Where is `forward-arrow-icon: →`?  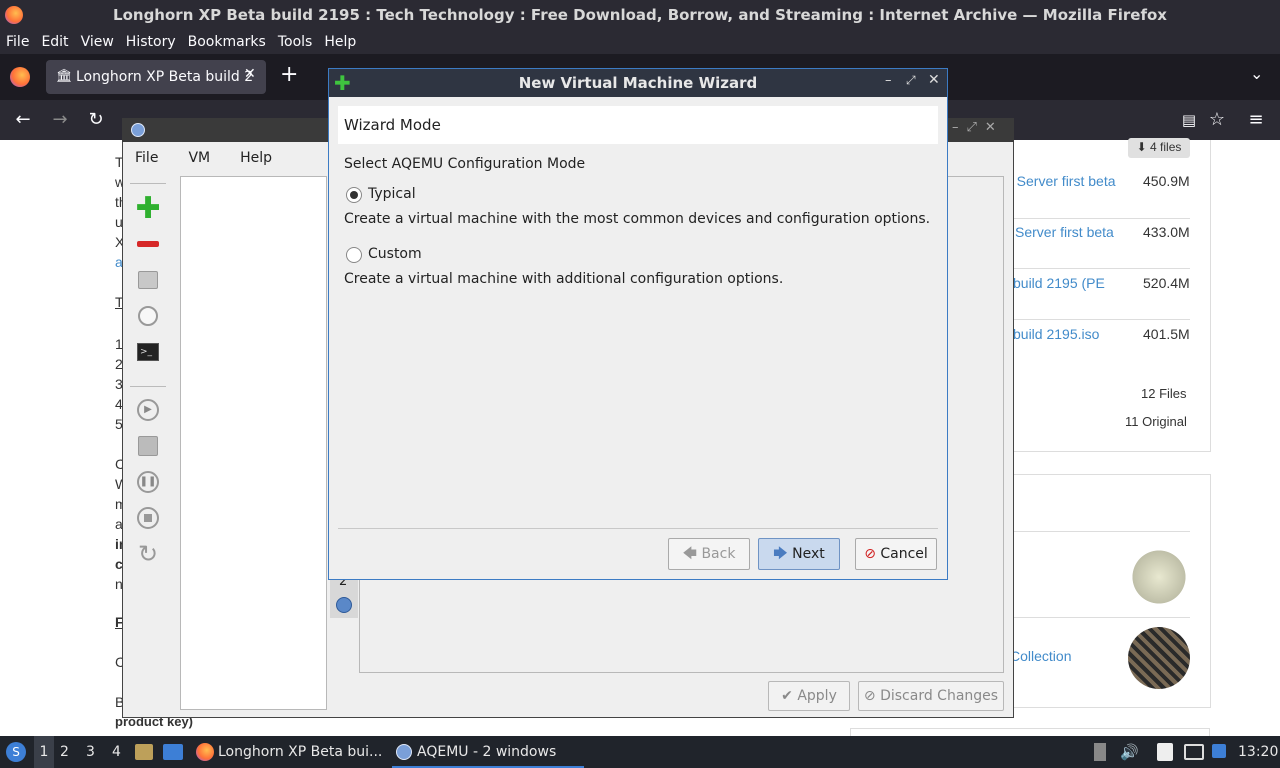
forward-arrow-icon: → is located at coordinates (60, 120).